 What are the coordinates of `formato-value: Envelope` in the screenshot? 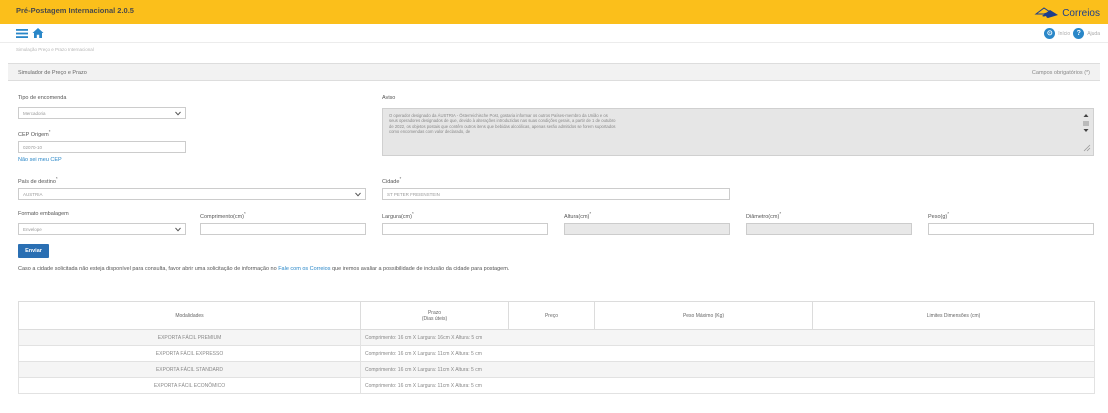 It's located at (32, 229).